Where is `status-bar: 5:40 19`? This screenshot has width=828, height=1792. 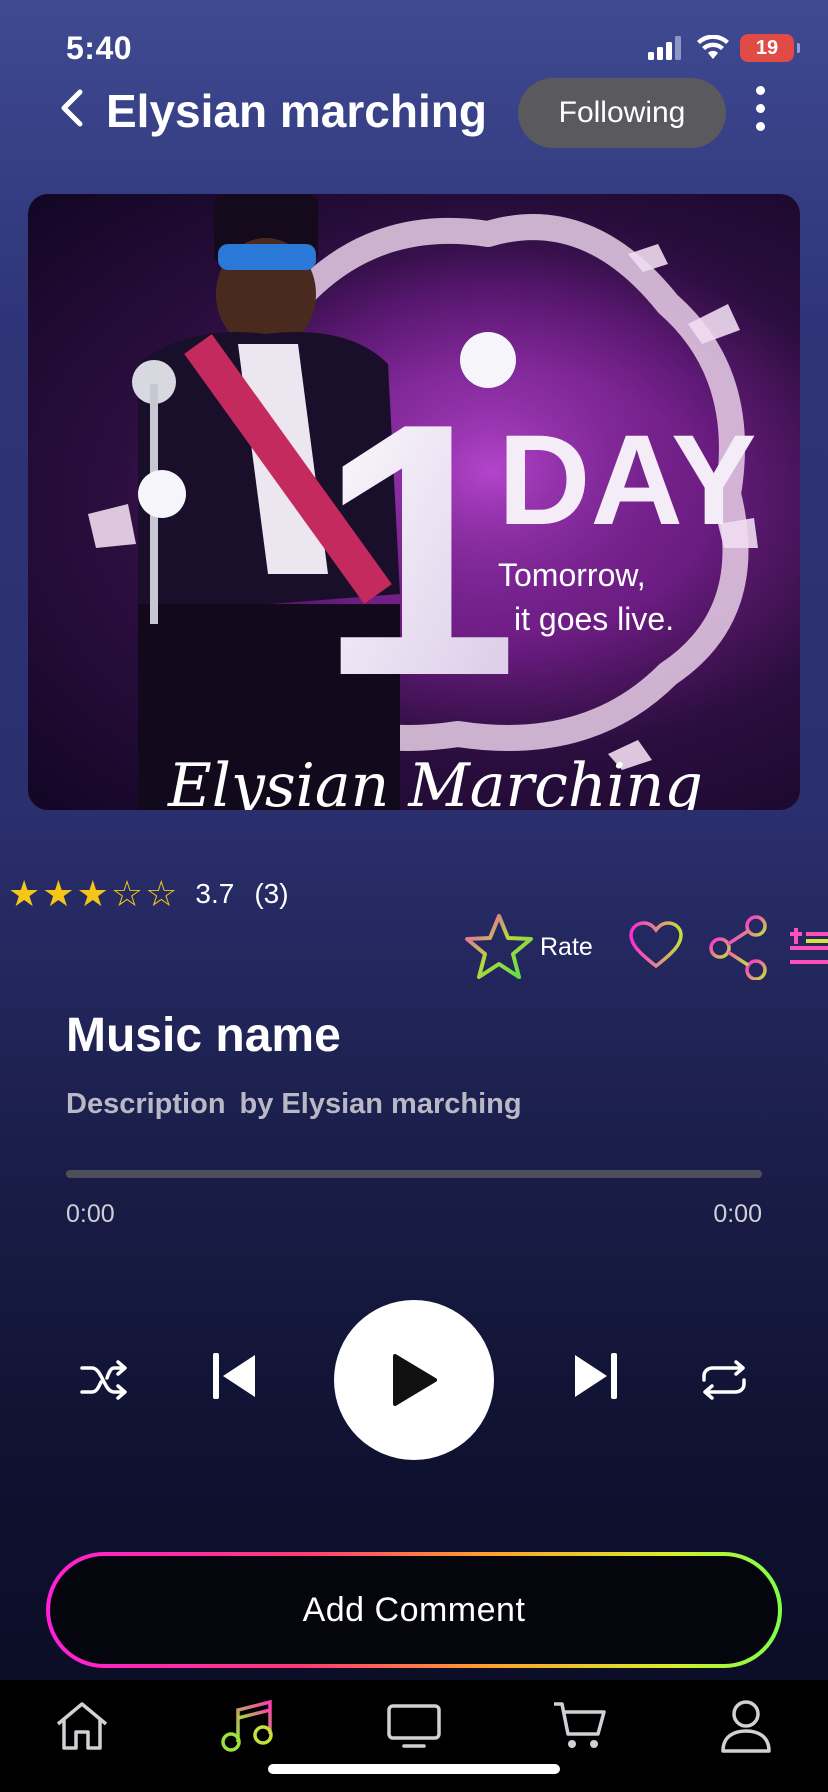 status-bar: 5:40 19 is located at coordinates (414, 40).